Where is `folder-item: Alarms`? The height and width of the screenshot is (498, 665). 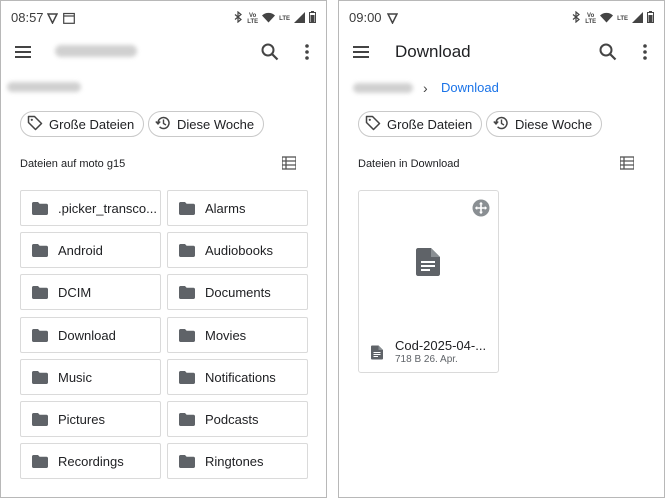 folder-item: Alarms is located at coordinates (237, 208).